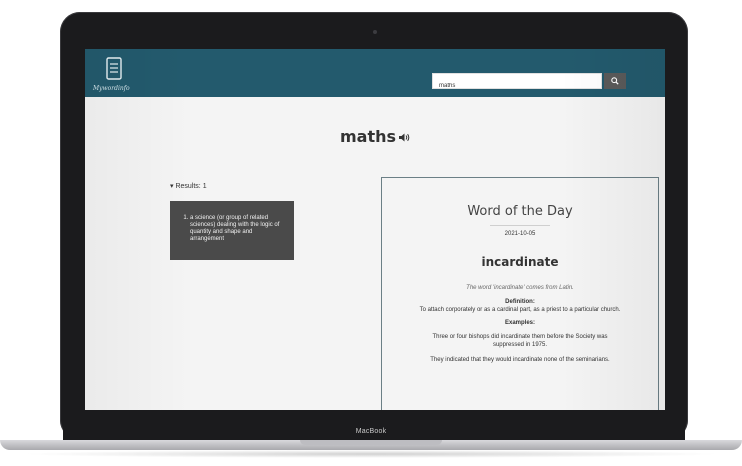 This screenshot has height=466, width=742. Describe the element at coordinates (520, 211) in the screenshot. I see `wotd-heading: Word of the Day` at that location.